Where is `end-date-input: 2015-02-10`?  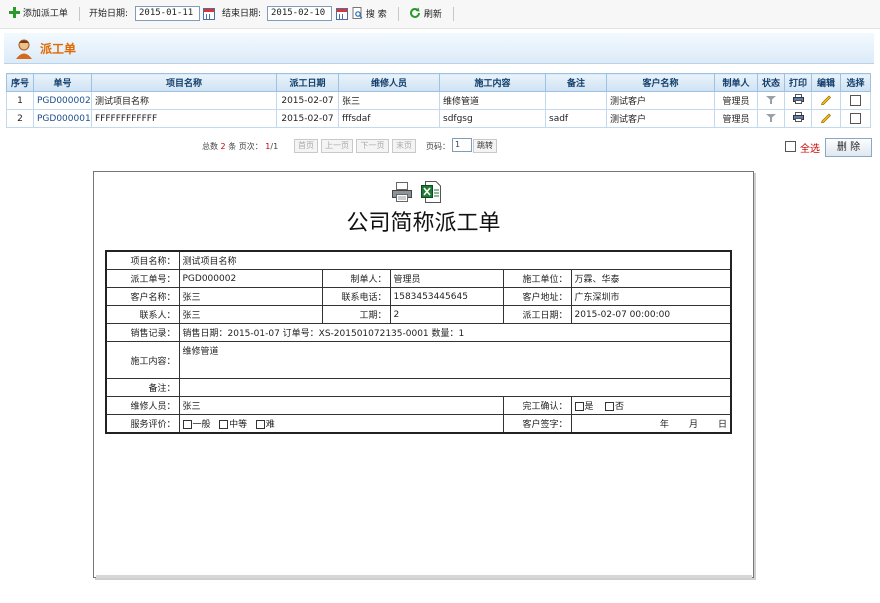 end-date-input: 2015-02-10 is located at coordinates (299, 13).